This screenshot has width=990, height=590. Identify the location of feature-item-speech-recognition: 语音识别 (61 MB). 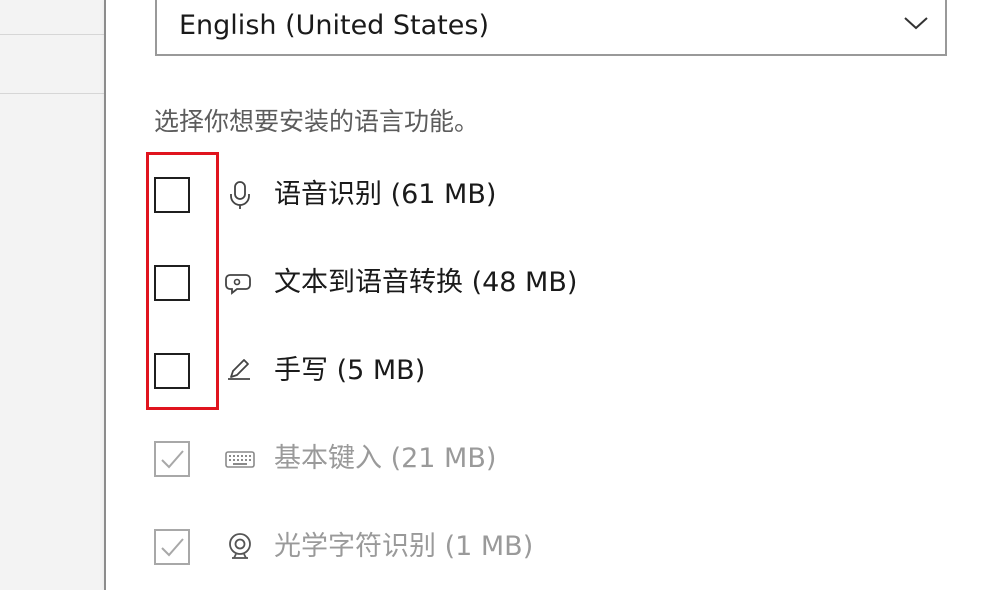
(454, 197).